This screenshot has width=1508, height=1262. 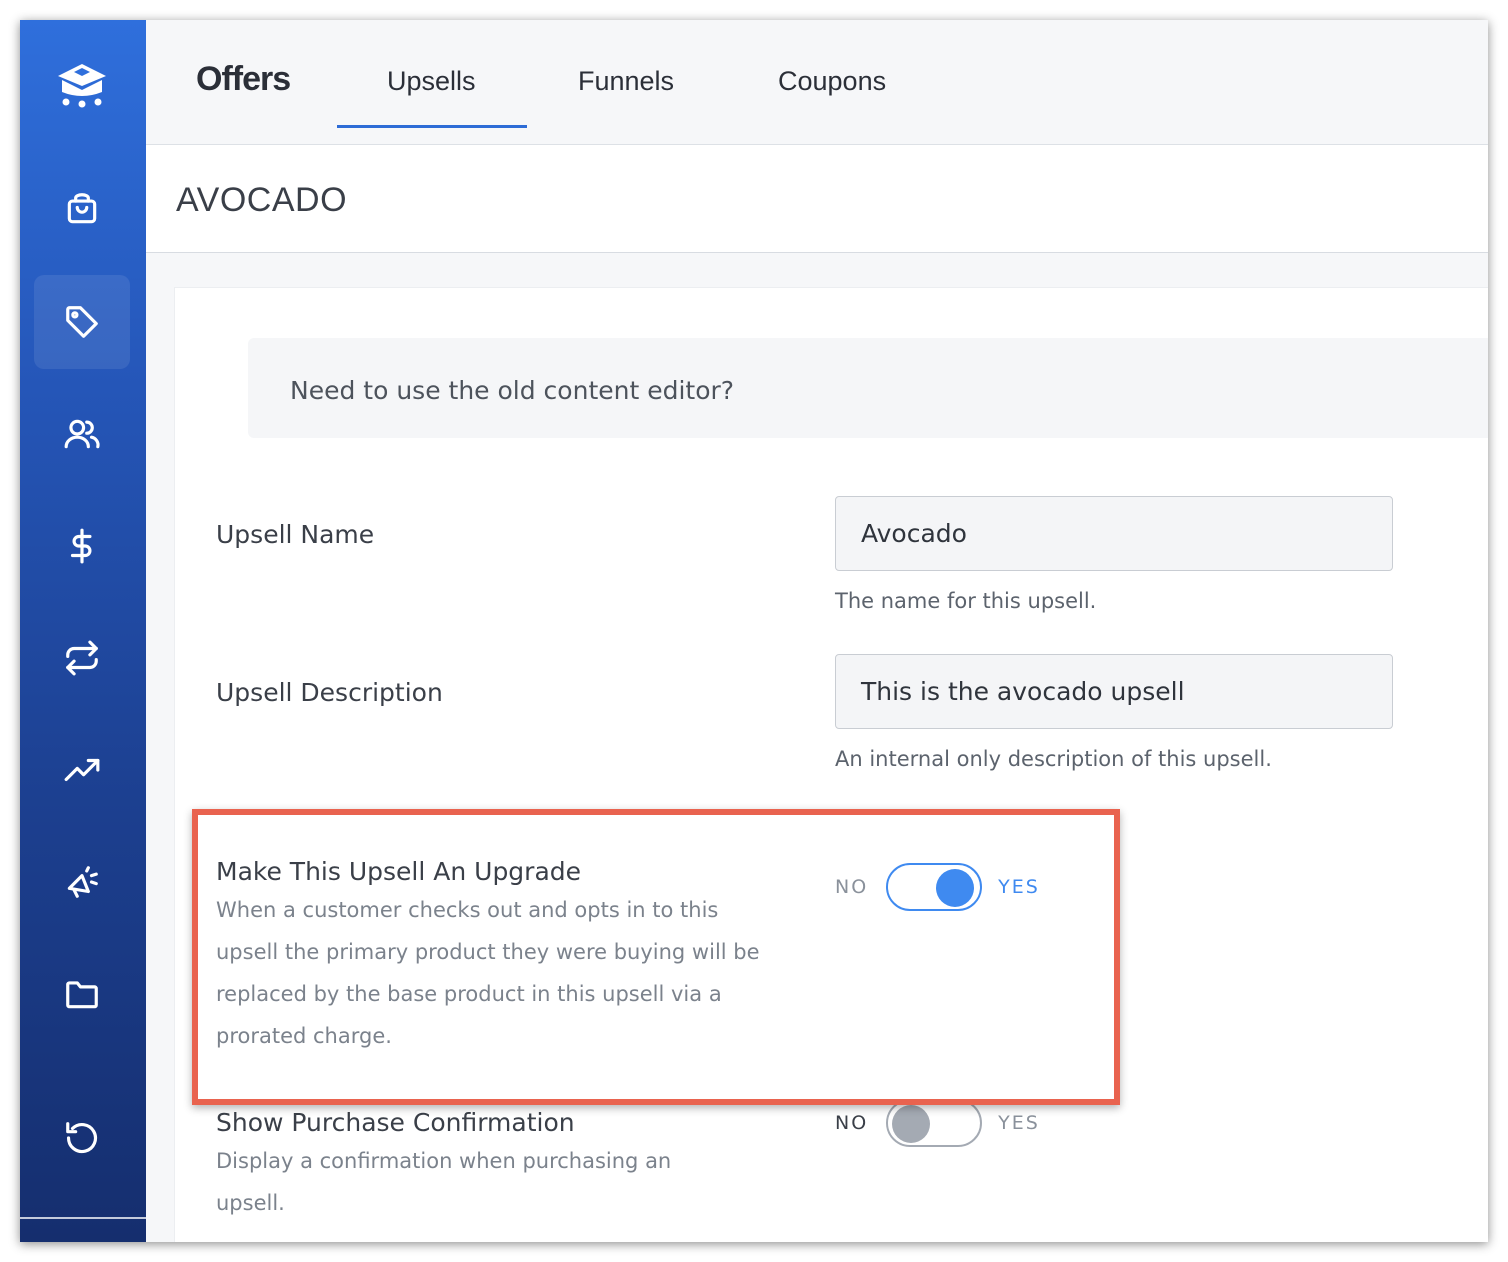 I want to click on upsell-name-label: Upsell Name, so click(x=295, y=534).